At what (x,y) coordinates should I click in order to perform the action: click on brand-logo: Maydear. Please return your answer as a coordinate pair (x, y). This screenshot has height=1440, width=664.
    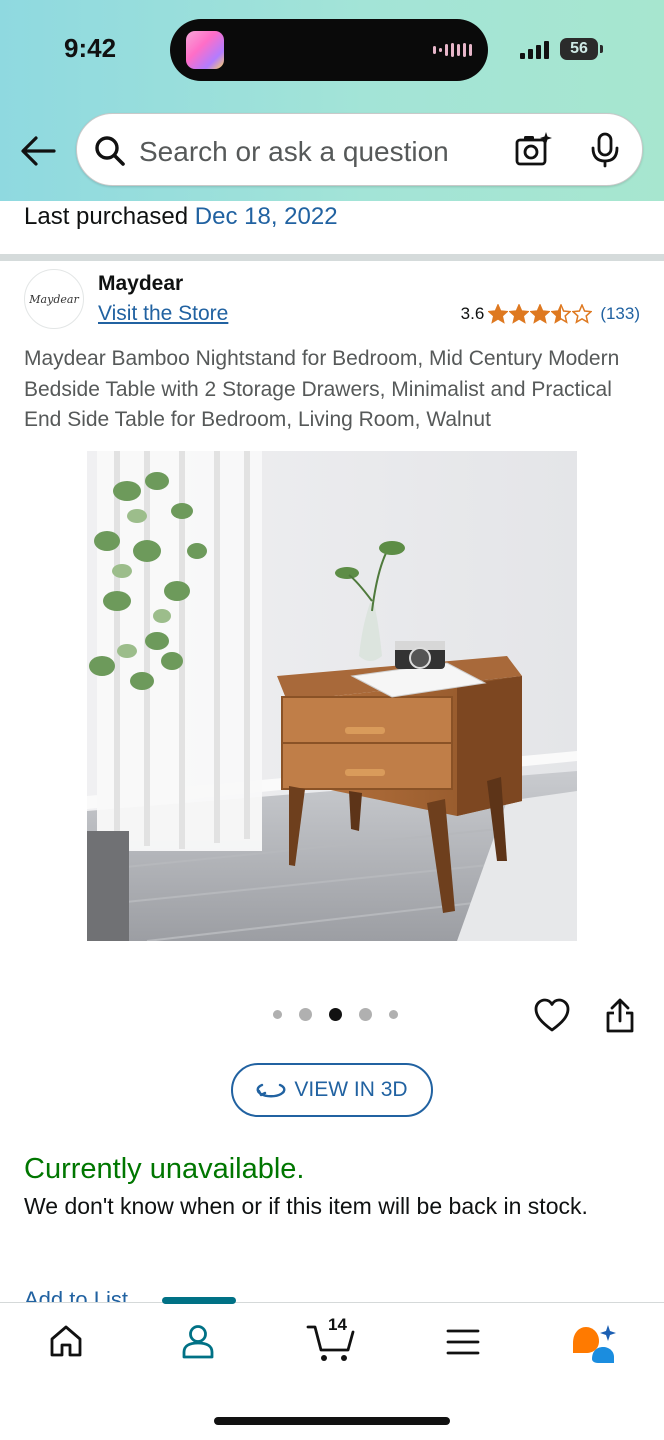
    Looking at the image, I should click on (54, 299).